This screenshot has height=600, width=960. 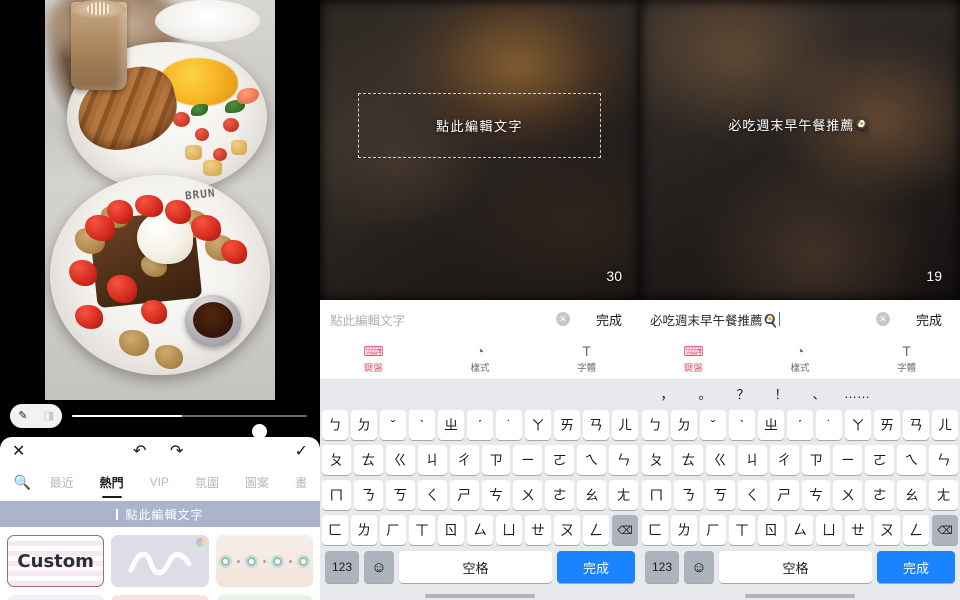 What do you see at coordinates (189, 427) in the screenshot?
I see `brush-size-slider` at bounding box center [189, 427].